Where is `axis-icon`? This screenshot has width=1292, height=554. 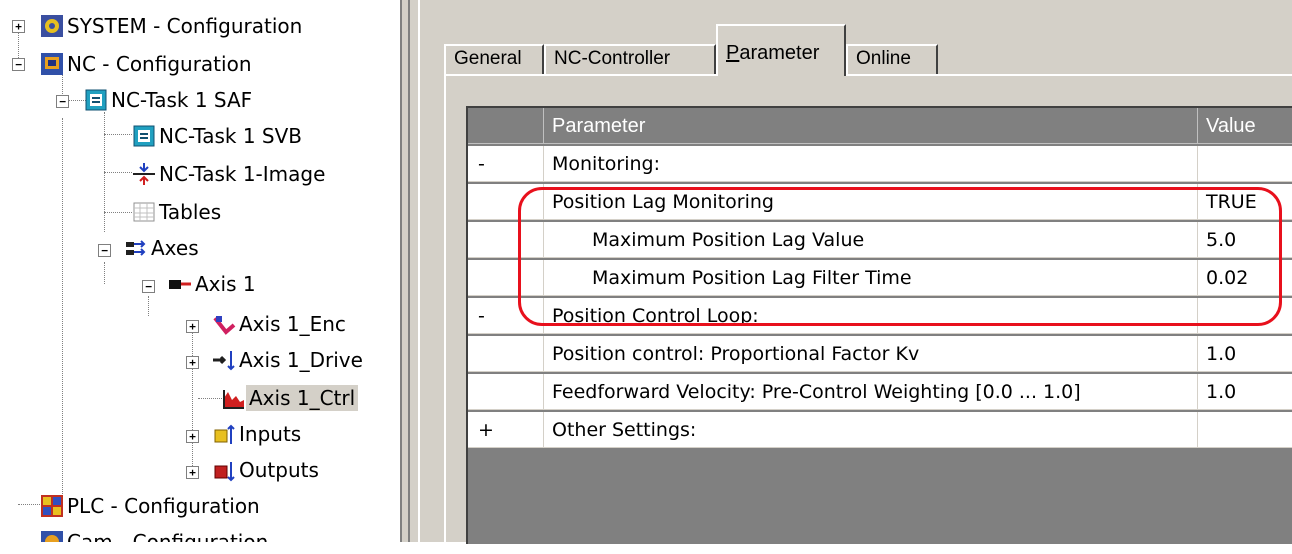
axis-icon is located at coordinates (180, 284).